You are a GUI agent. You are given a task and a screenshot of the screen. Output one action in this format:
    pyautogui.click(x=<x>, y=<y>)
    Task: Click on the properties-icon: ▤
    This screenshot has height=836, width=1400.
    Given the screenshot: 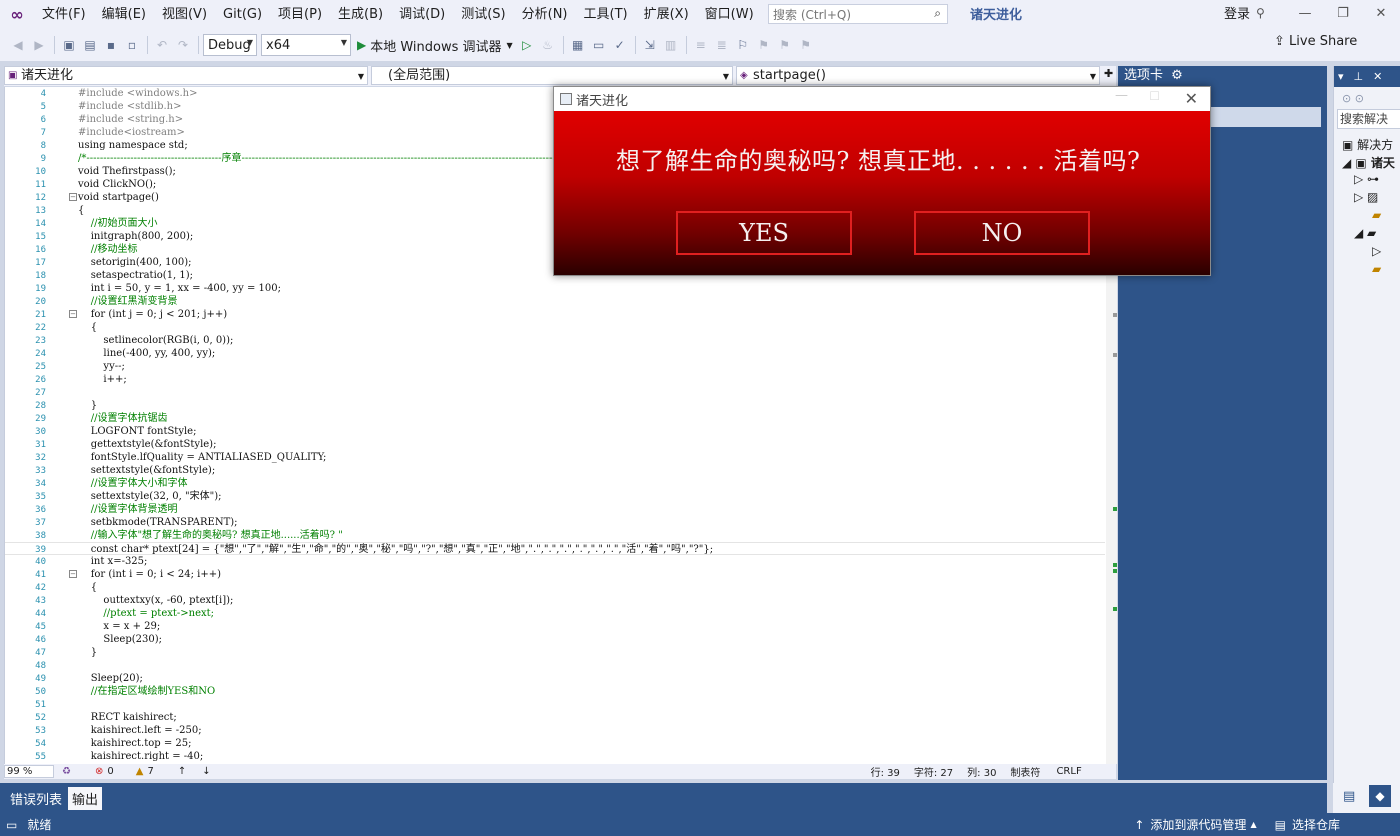 What is the action you would take?
    pyautogui.click(x=1349, y=796)
    